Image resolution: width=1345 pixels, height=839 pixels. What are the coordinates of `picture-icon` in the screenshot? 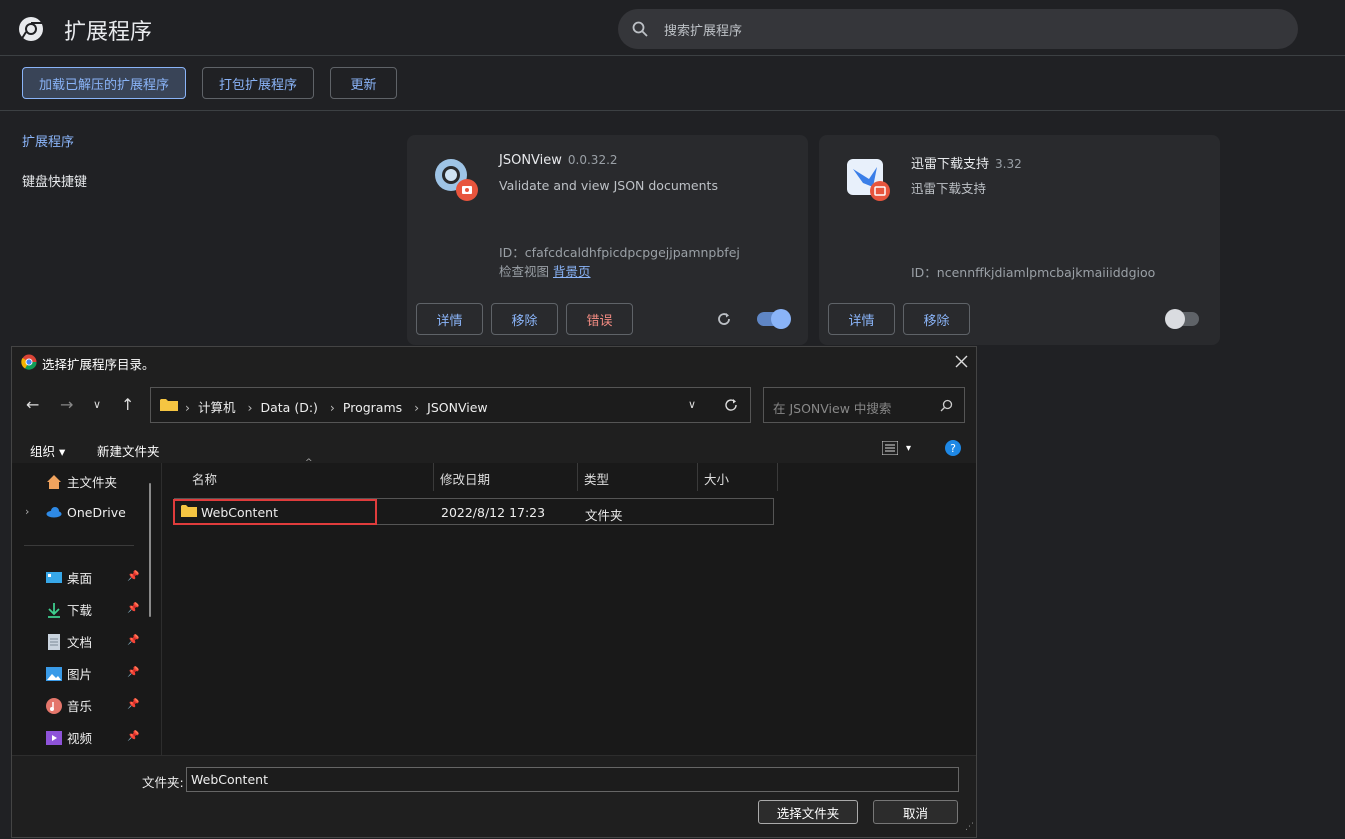 It's located at (54, 673).